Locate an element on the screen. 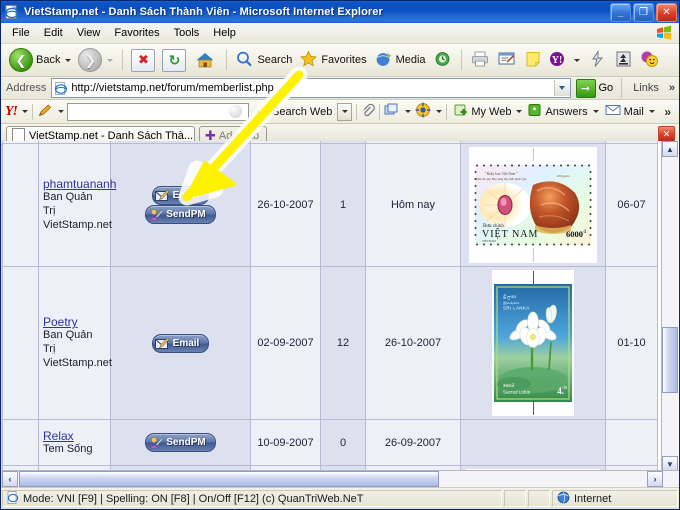  search-button: Search is located at coordinates (263, 60).